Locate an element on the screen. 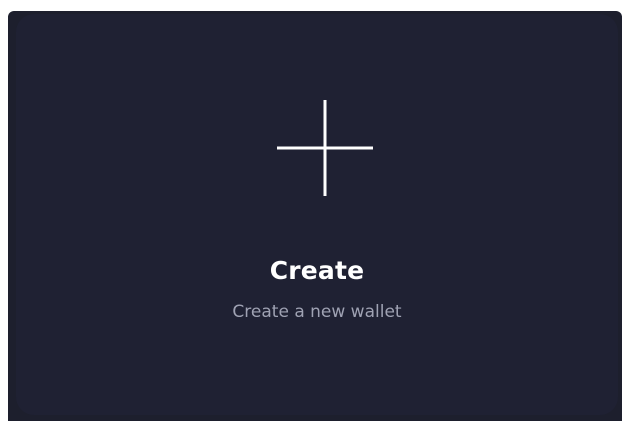 This screenshot has height=421, width=622. card-subtitle: Create a new wallet is located at coordinates (317, 312).